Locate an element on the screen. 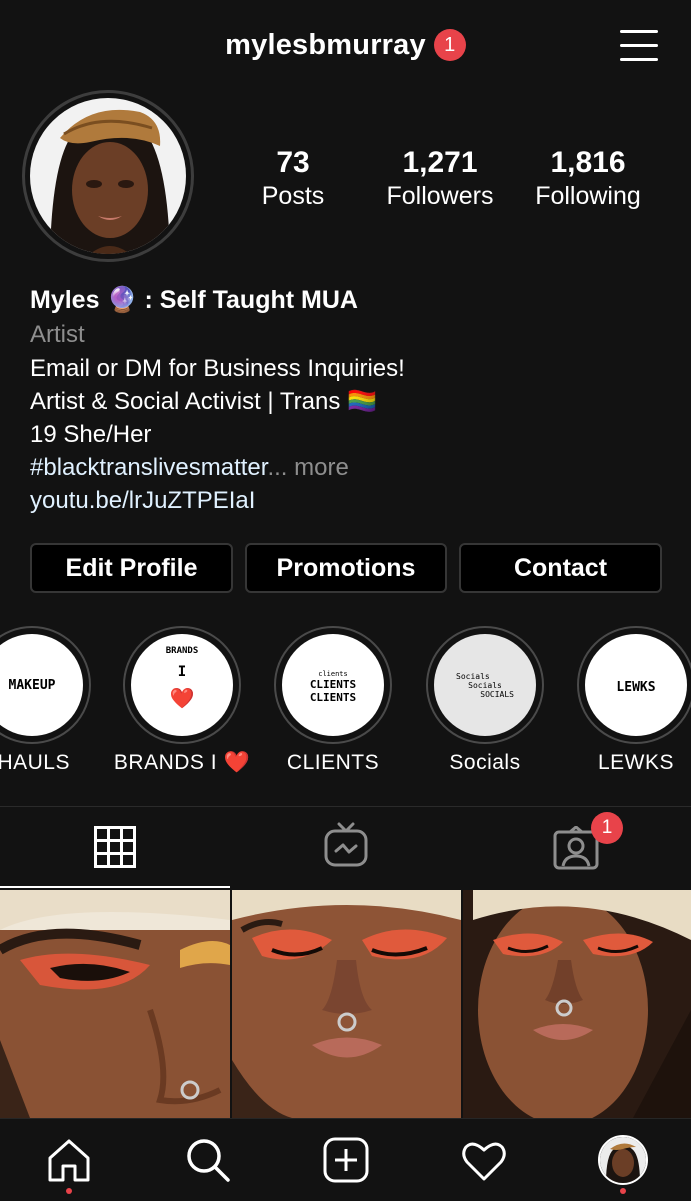 The width and height of the screenshot is (691, 1201). display-name: Myles 🔮 : Self Taught MUA is located at coordinates (350, 300).